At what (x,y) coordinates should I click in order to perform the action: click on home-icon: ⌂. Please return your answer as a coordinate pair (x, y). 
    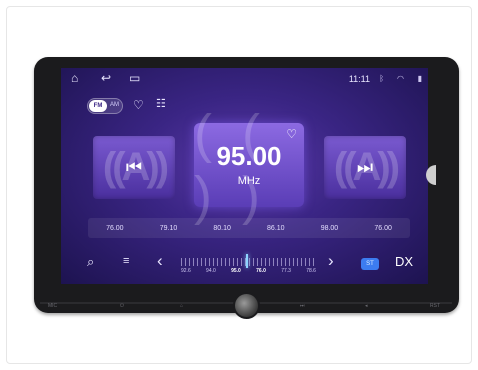
    Looking at the image, I should click on (74, 78).